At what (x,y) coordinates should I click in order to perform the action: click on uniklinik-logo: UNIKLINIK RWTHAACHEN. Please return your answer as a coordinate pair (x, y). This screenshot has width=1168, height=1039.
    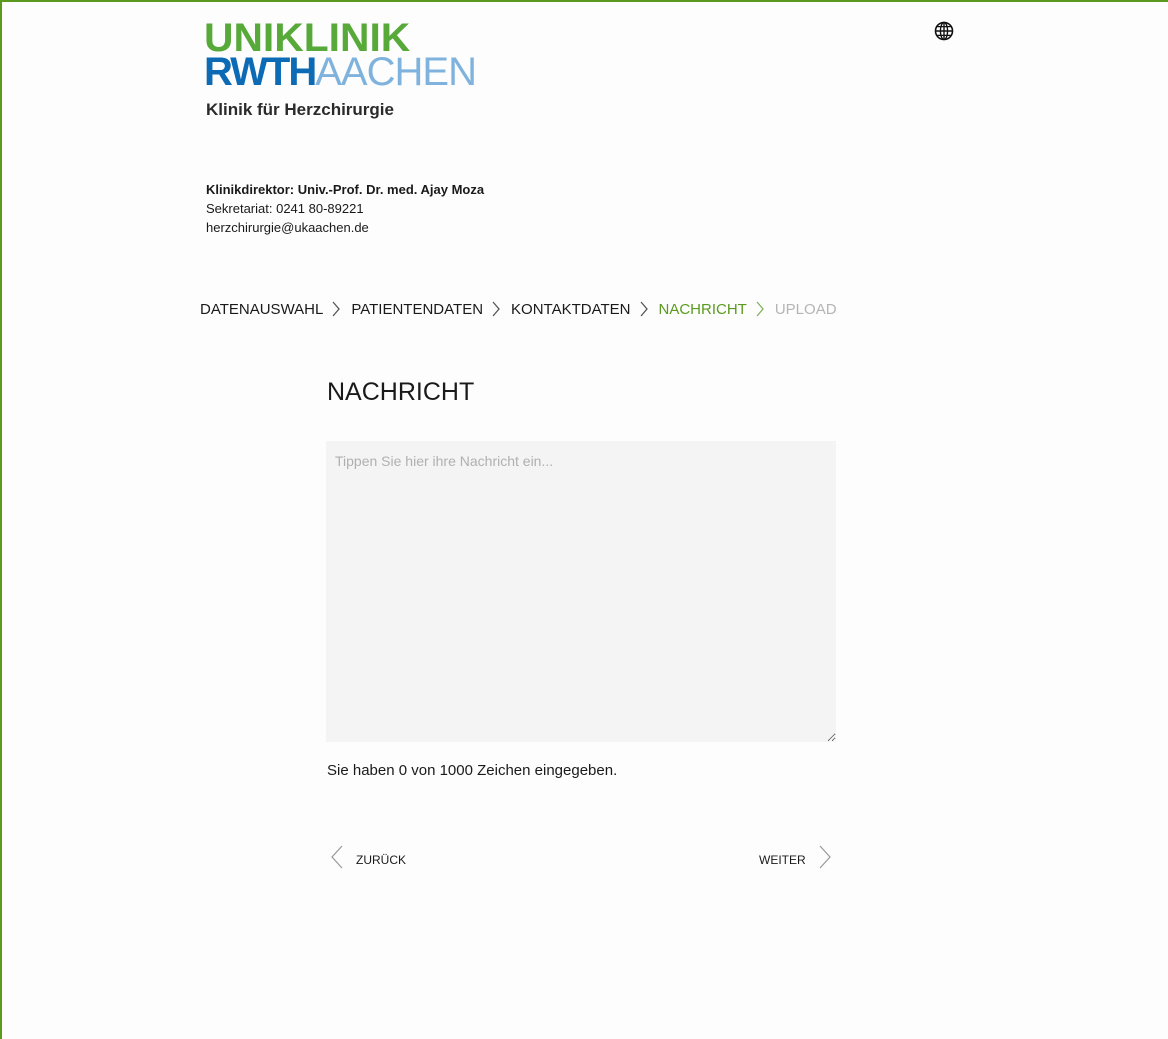
    Looking at the image, I should click on (340, 58).